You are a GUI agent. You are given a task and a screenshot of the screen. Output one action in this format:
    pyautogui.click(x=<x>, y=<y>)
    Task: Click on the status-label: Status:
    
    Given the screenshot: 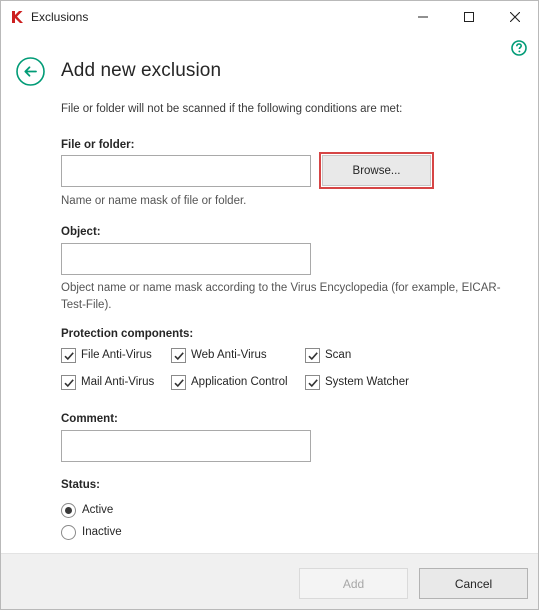 What is the action you would take?
    pyautogui.click(x=80, y=485)
    